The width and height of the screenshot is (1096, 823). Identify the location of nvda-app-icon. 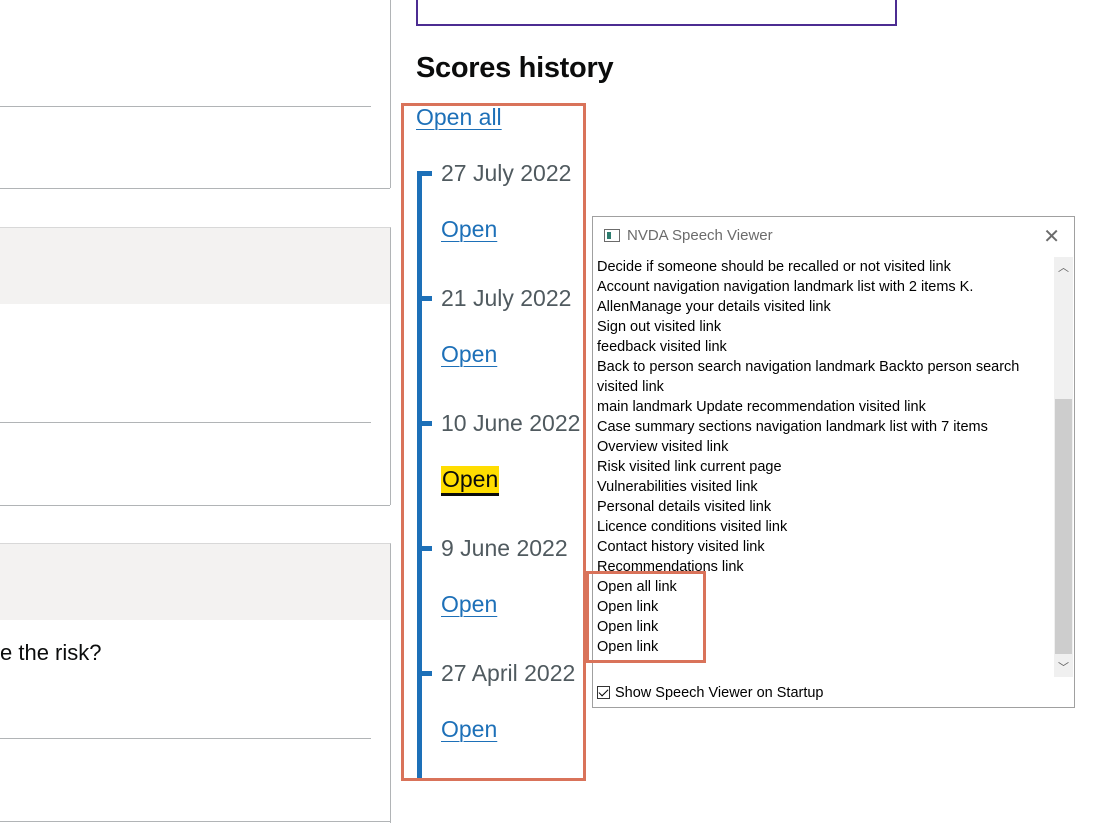
(612, 235).